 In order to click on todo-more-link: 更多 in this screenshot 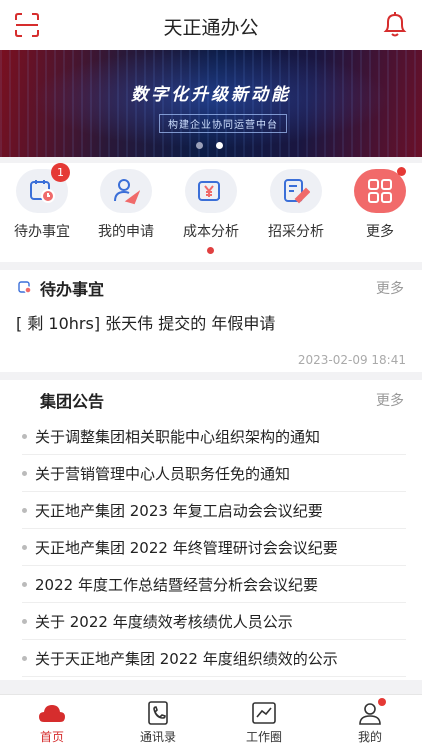, I will do `click(390, 288)`.